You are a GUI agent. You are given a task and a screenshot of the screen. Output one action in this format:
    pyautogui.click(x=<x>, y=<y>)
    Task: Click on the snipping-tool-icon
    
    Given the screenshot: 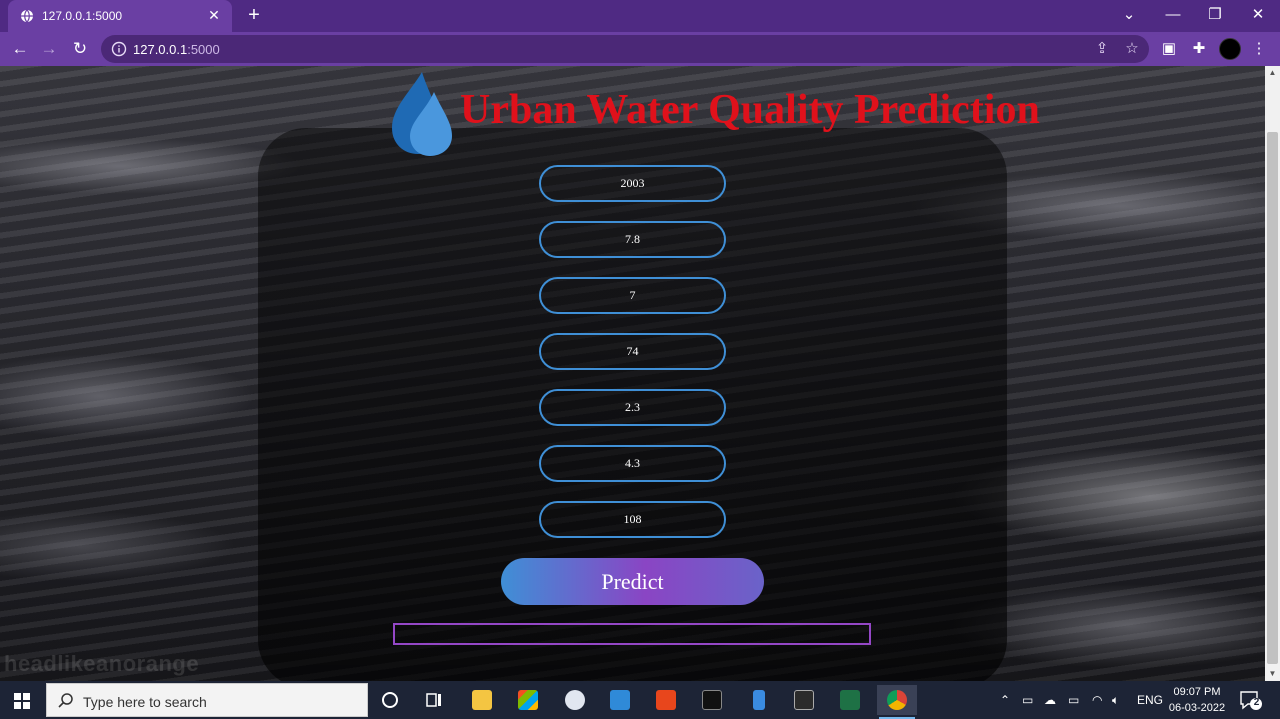 What is the action you would take?
    pyautogui.click(x=575, y=700)
    